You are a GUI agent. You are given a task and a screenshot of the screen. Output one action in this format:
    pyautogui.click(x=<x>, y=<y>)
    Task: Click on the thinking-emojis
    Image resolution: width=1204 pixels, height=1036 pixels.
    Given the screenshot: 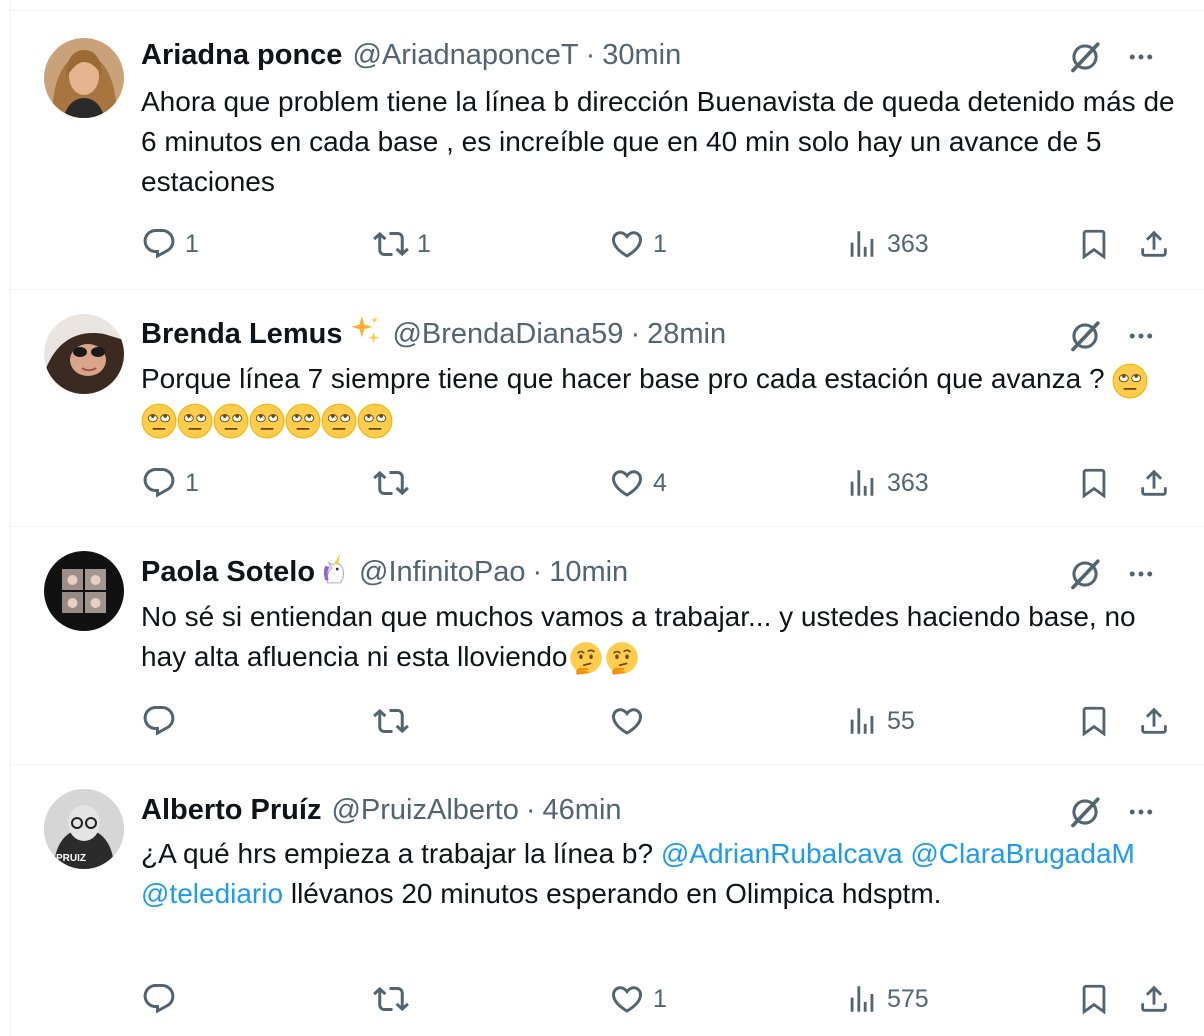 What is the action you would take?
    pyautogui.click(x=604, y=656)
    